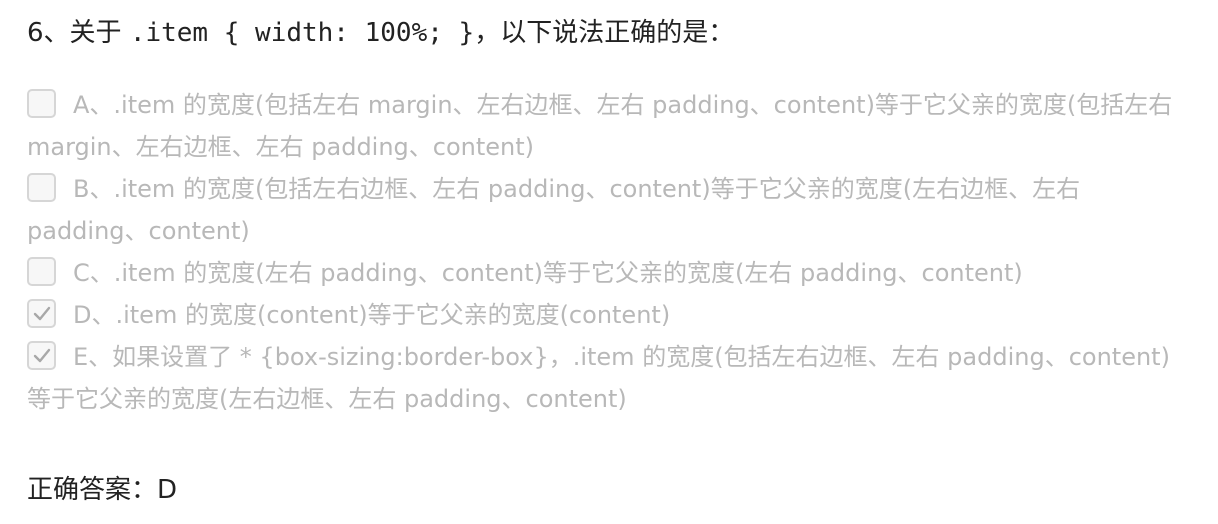  I want to click on option-e-checkbox, so click(41, 355).